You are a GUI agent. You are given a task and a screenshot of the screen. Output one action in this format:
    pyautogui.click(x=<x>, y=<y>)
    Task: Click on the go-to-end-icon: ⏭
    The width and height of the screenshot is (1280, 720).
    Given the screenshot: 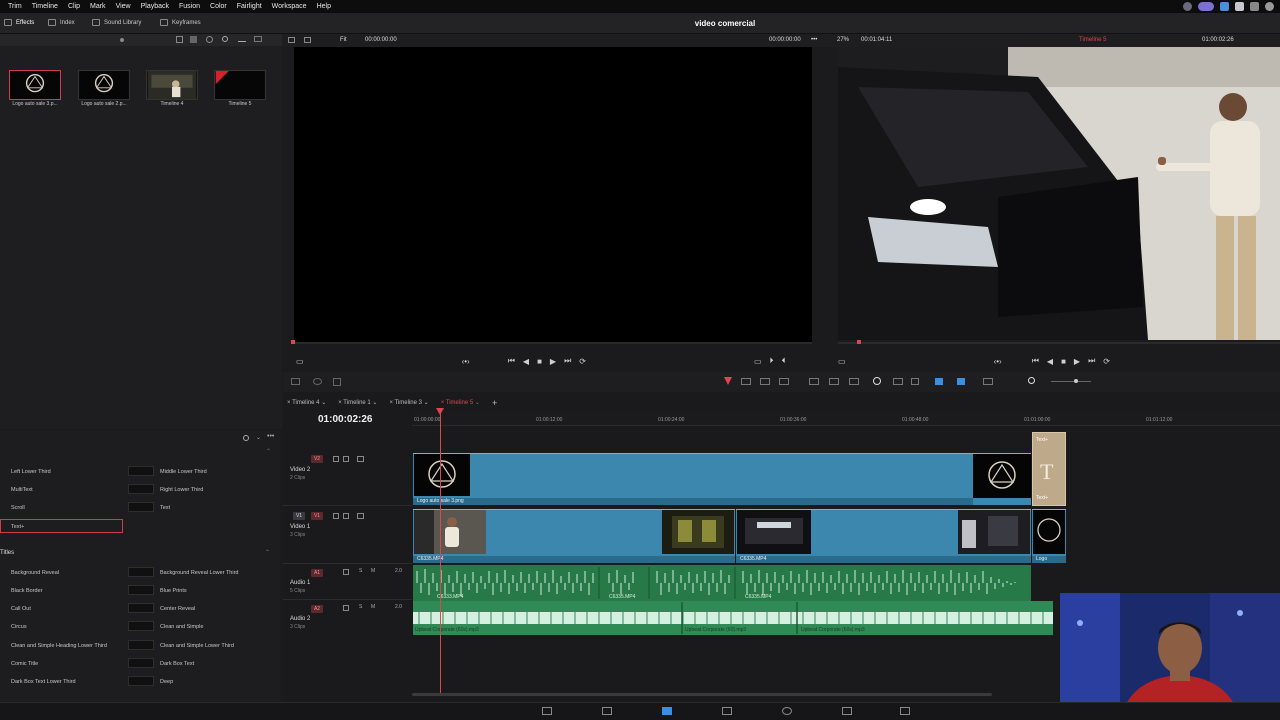 What is the action you would take?
    pyautogui.click(x=1091, y=361)
    